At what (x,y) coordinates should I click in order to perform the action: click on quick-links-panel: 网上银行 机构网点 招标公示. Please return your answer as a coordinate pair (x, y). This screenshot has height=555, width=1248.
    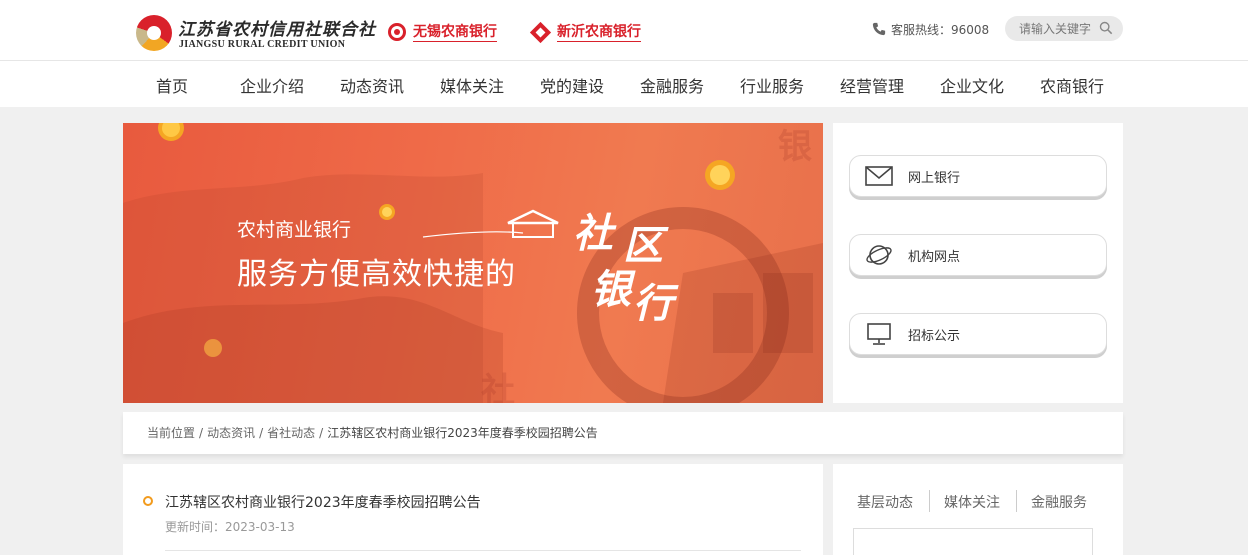
    Looking at the image, I should click on (978, 263).